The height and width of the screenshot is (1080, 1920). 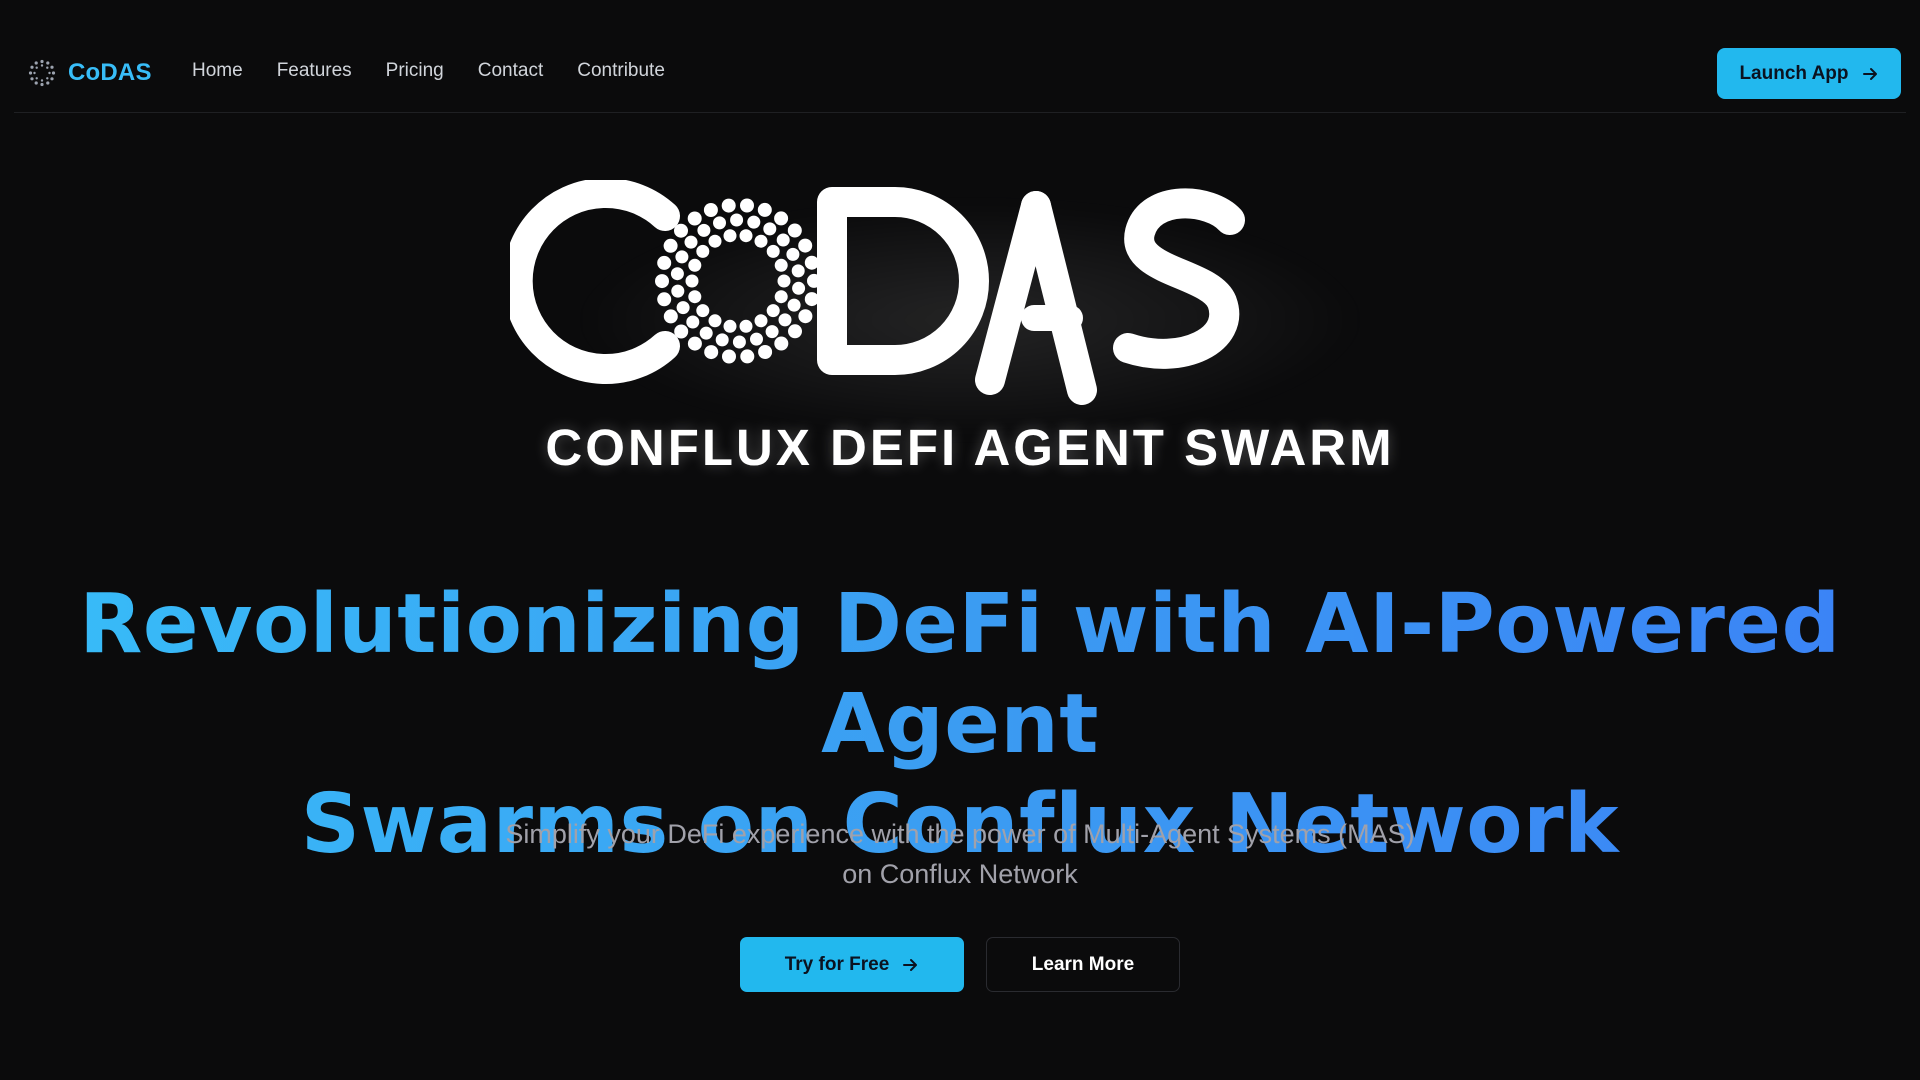 What do you see at coordinates (1794, 73) in the screenshot?
I see `launch-app-label: Launch App` at bounding box center [1794, 73].